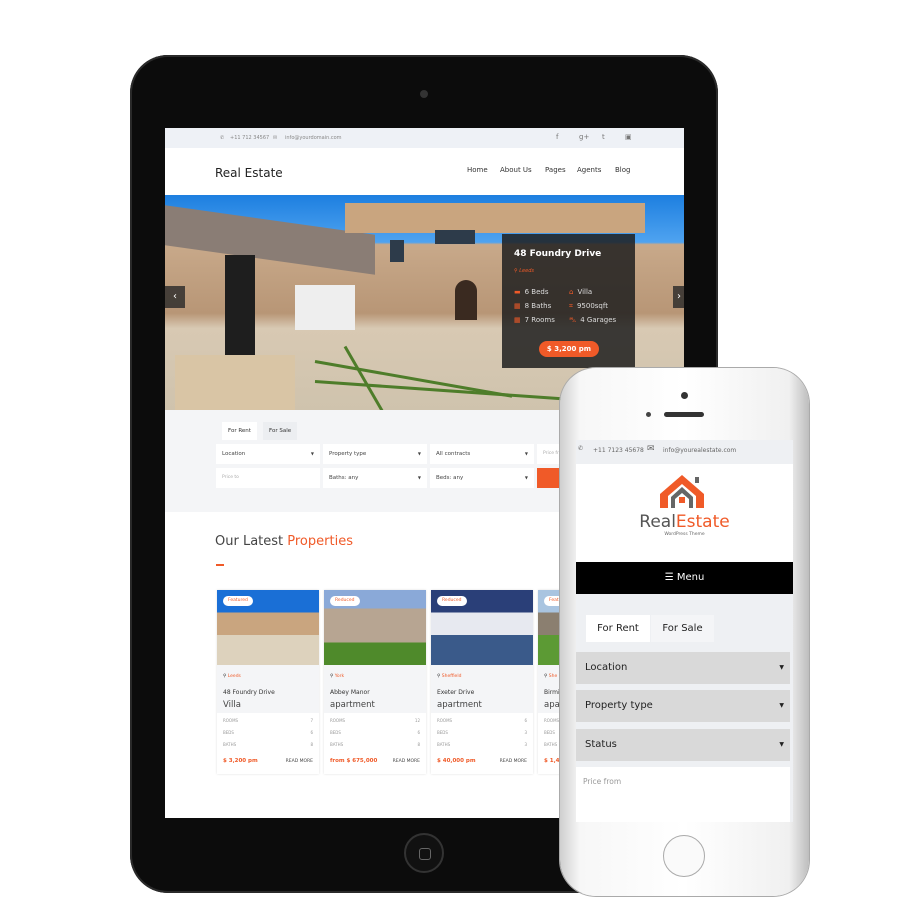 The image size is (900, 900). I want to click on phone-speaker, so click(684, 414).